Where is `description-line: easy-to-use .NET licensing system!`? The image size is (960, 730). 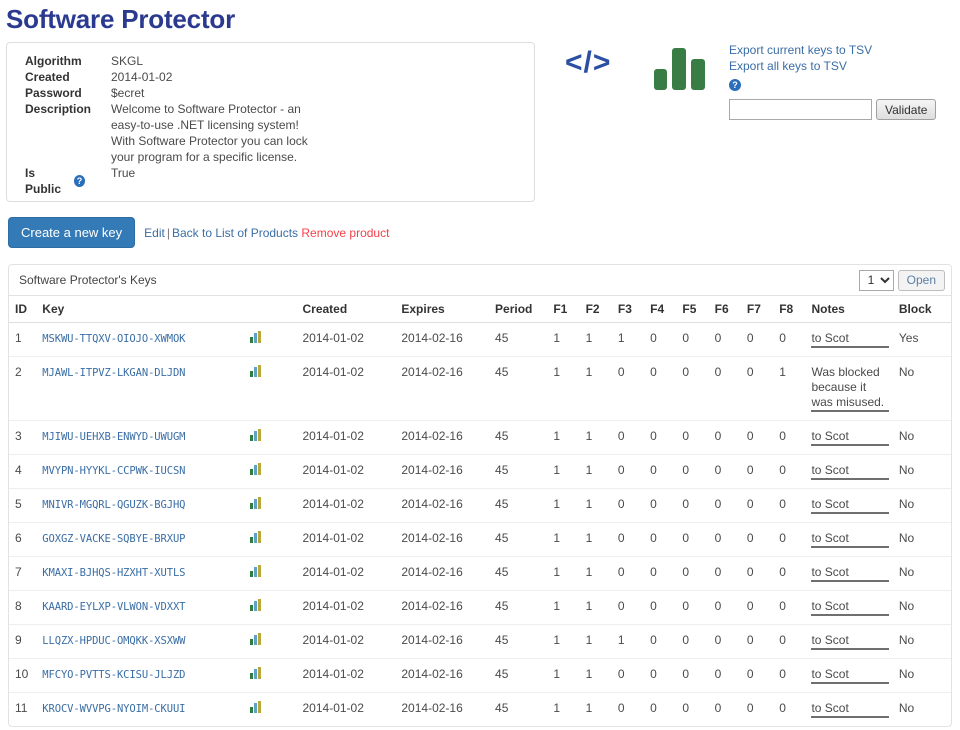 description-line: easy-to-use .NET licensing system! is located at coordinates (205, 125).